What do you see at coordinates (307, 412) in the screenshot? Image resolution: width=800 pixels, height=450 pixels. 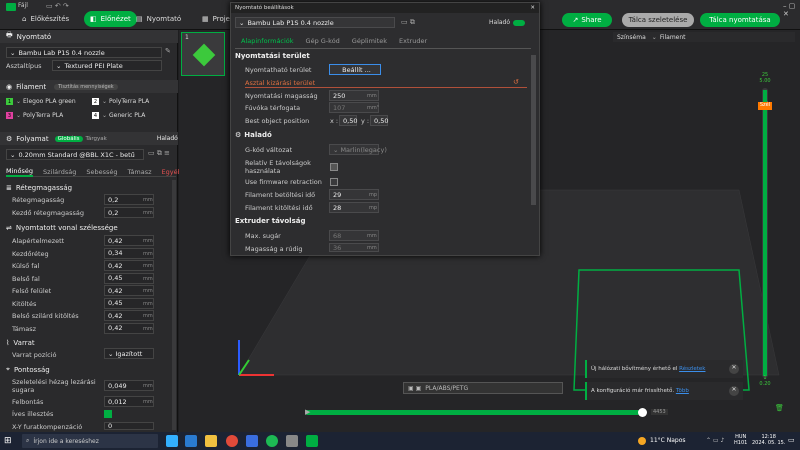 I see `play-icon: ▶` at bounding box center [307, 412].